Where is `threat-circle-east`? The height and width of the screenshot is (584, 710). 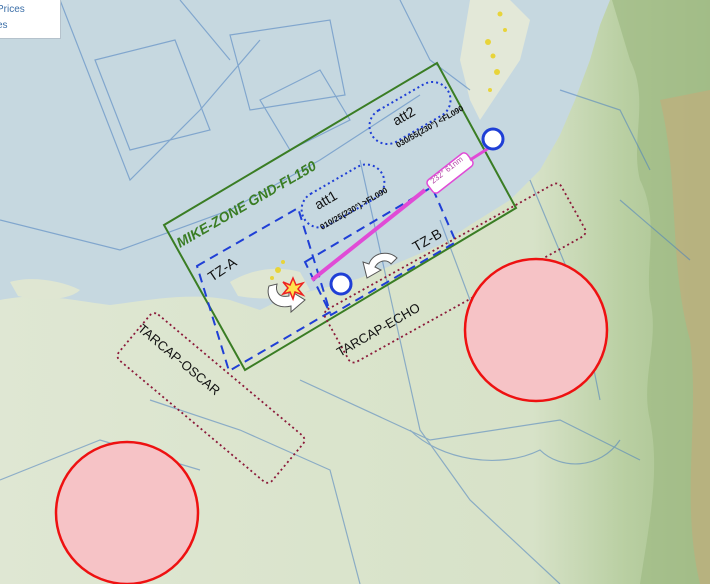 threat-circle-east is located at coordinates (536, 330).